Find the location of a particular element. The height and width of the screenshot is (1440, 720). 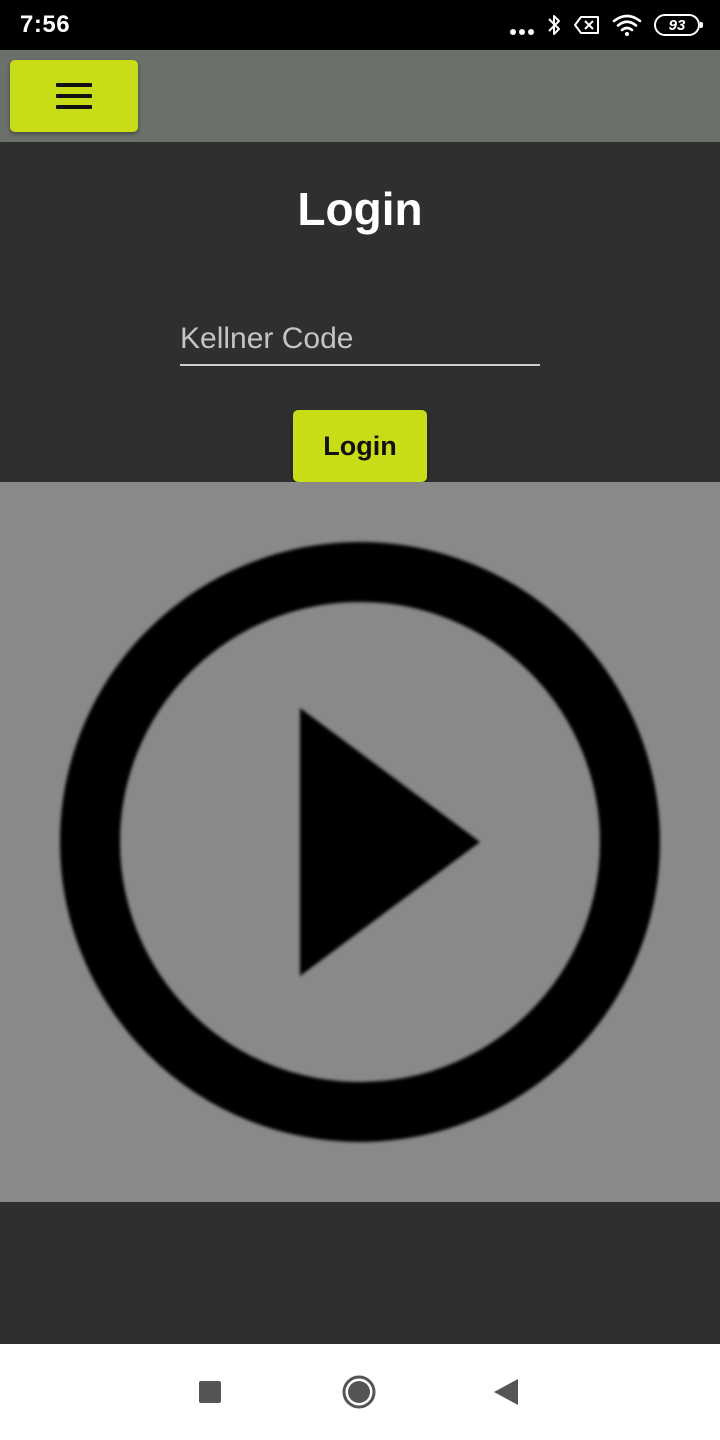

navigation-bar is located at coordinates (360, 1392).